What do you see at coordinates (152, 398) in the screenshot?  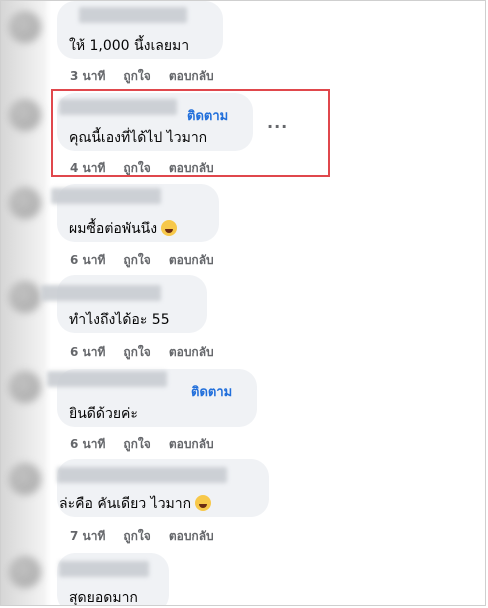 I see `comment-bubble: ติดตาม ยินดีด้วยค่ะ` at bounding box center [152, 398].